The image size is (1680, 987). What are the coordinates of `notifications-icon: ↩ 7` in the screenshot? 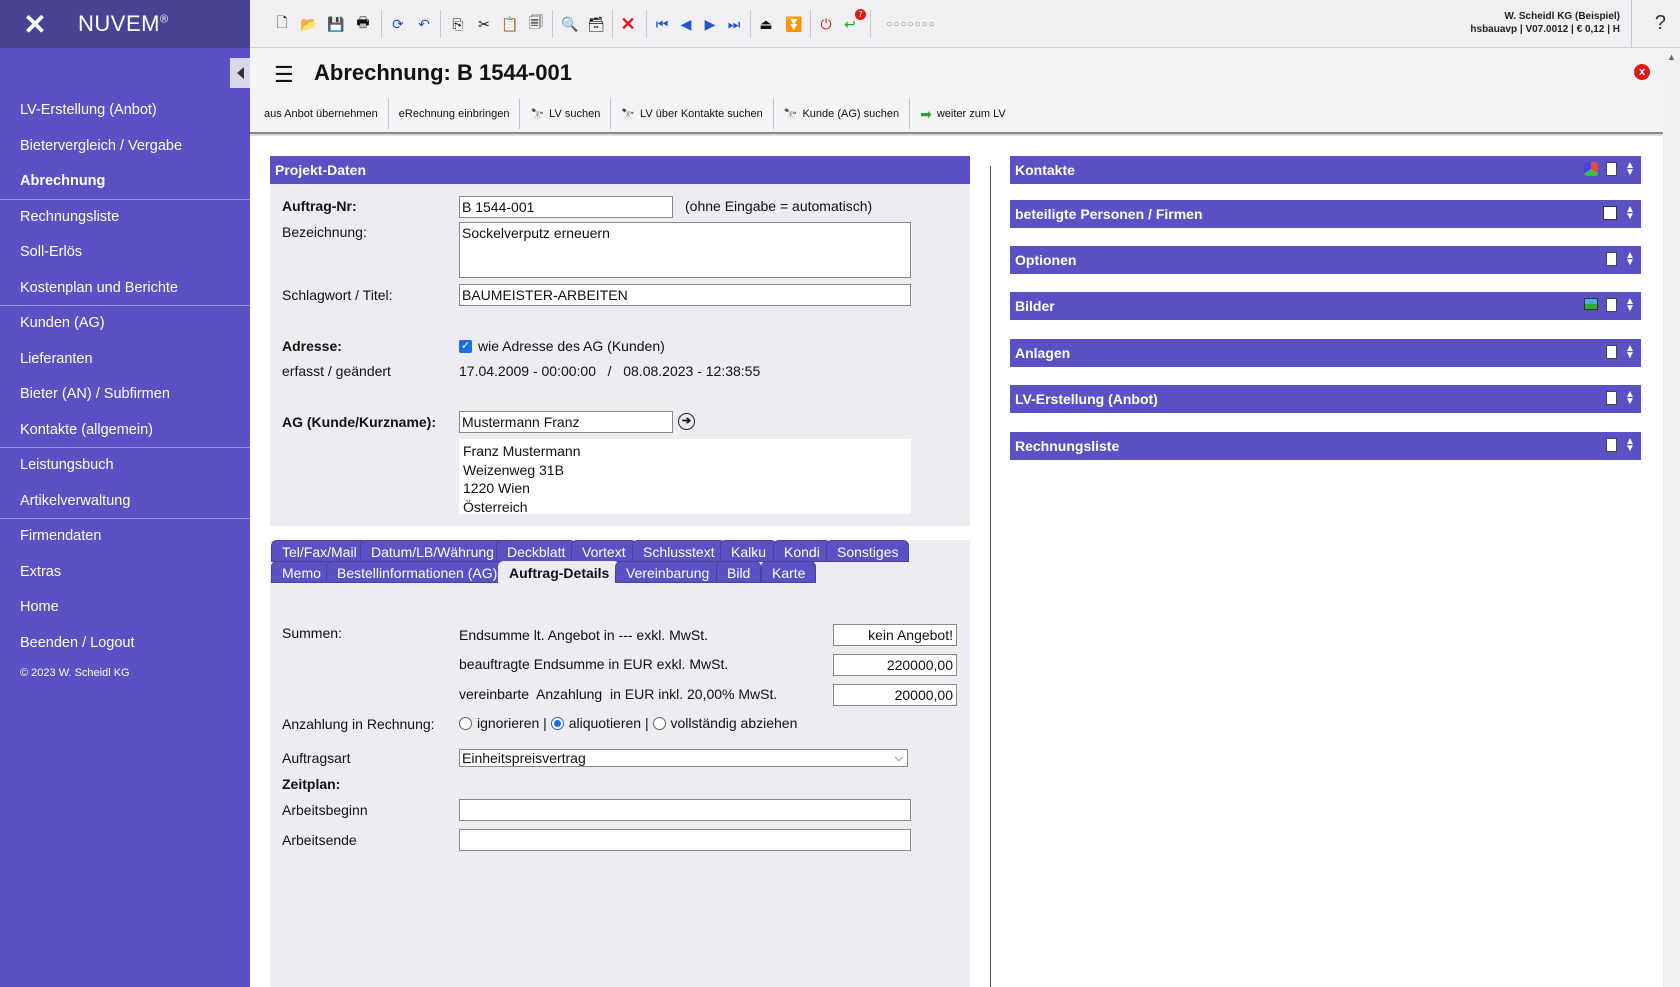 It's located at (853, 21).